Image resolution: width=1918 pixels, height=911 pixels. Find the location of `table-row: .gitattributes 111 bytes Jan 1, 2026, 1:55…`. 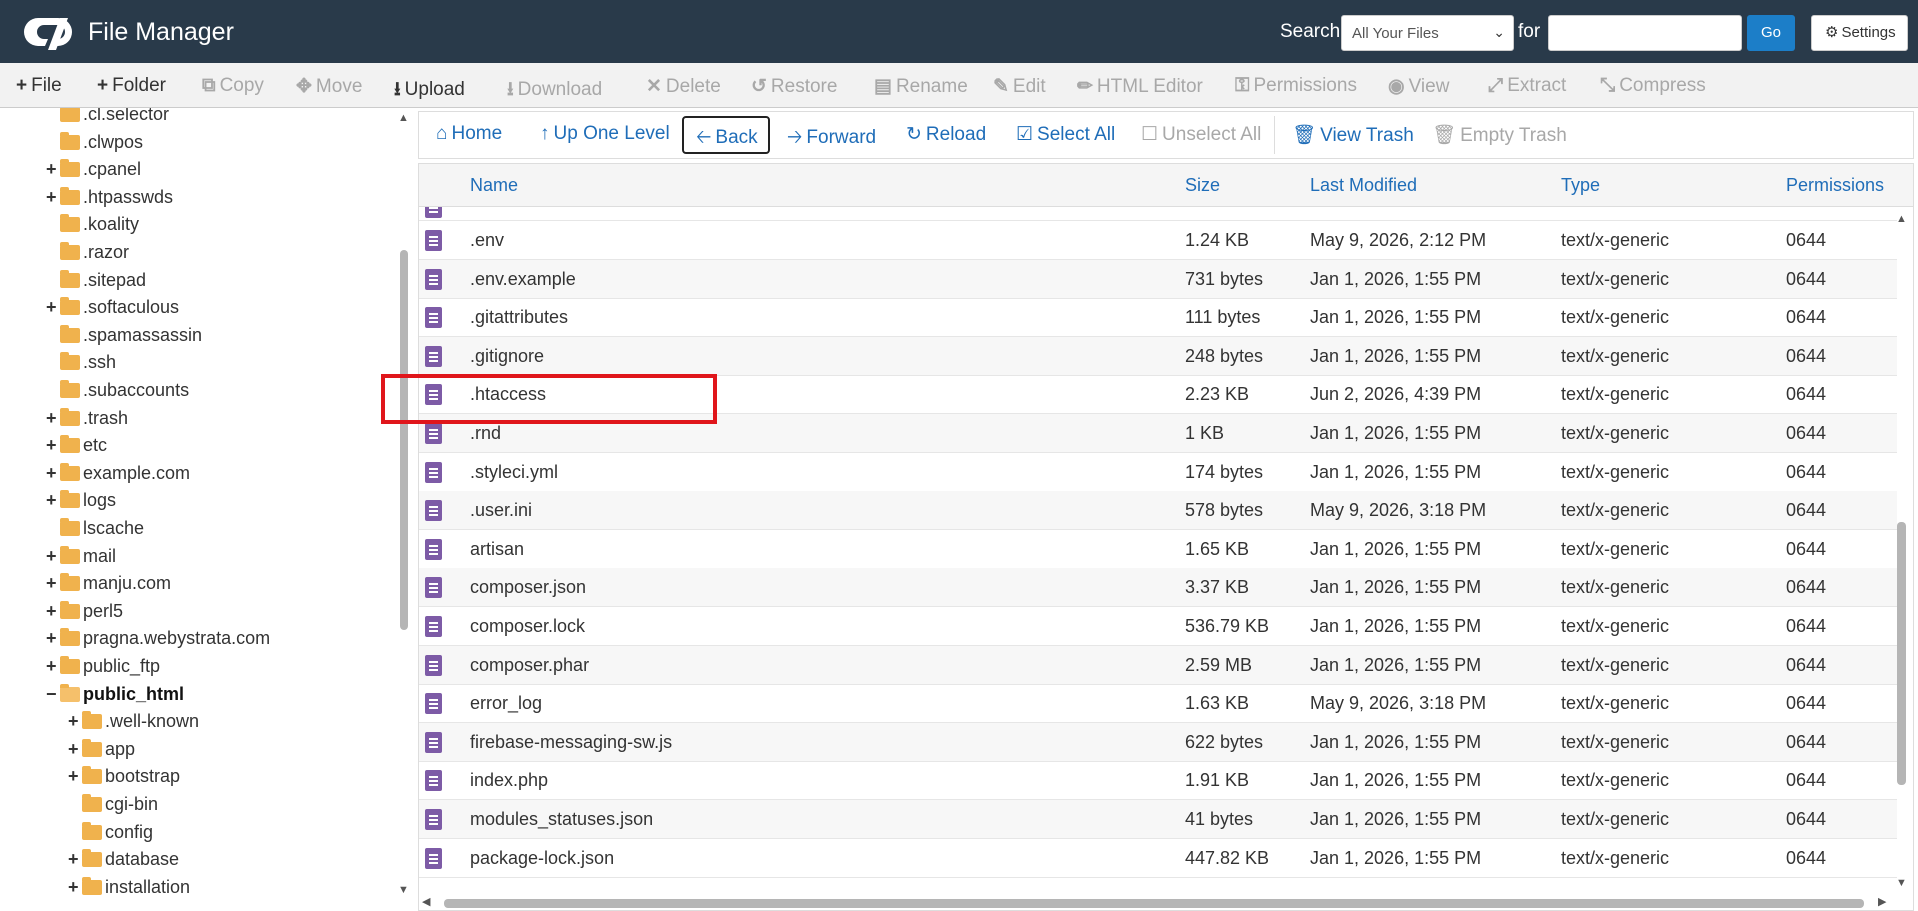

table-row: .gitattributes 111 bytes Jan 1, 2026, 1:55… is located at coordinates (1158, 318).